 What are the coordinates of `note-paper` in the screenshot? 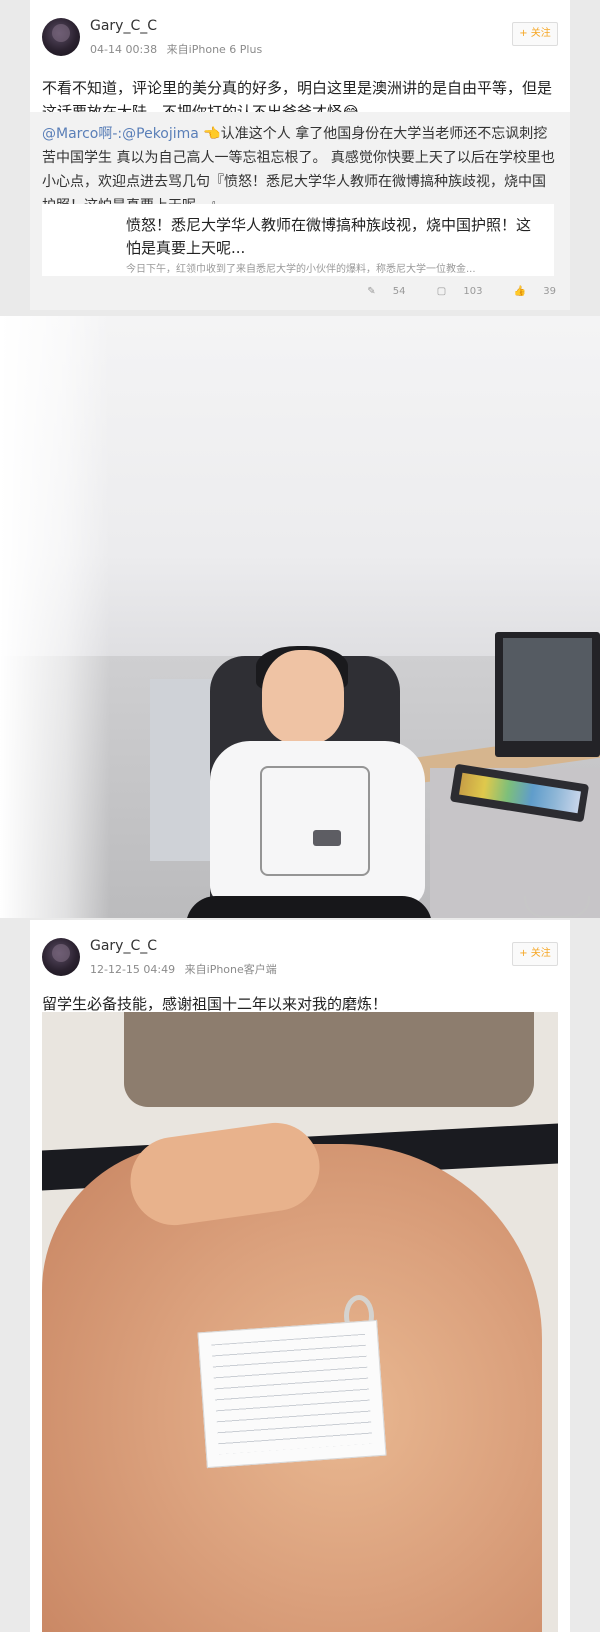 It's located at (292, 1394).